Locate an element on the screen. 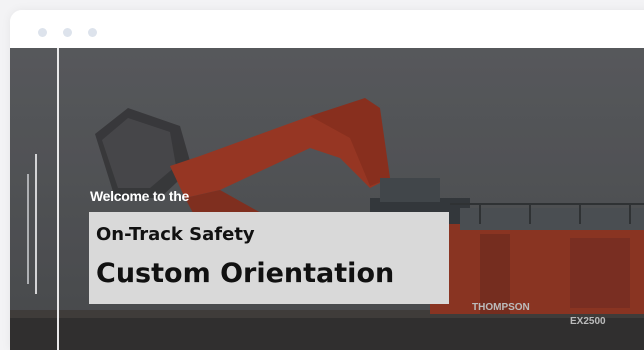  window-titlebar is located at coordinates (327, 29).